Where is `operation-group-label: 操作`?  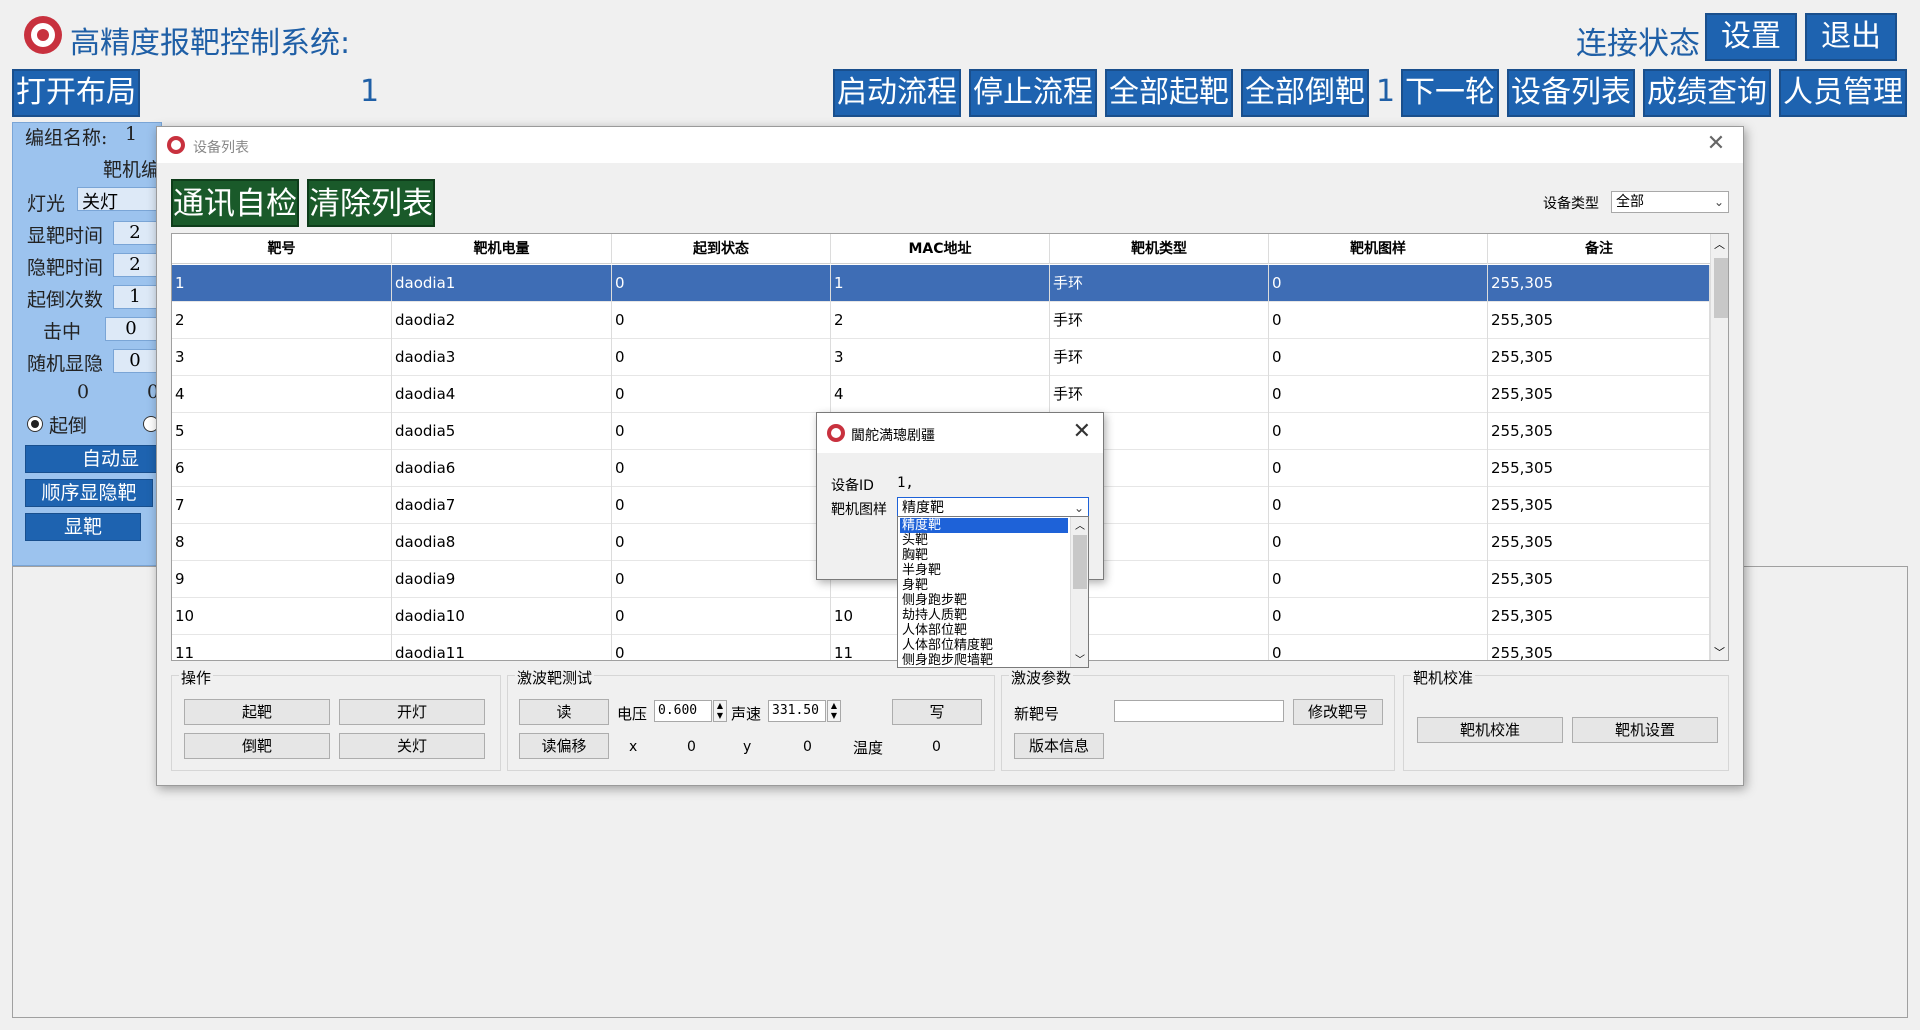 operation-group-label: 操作 is located at coordinates (196, 677).